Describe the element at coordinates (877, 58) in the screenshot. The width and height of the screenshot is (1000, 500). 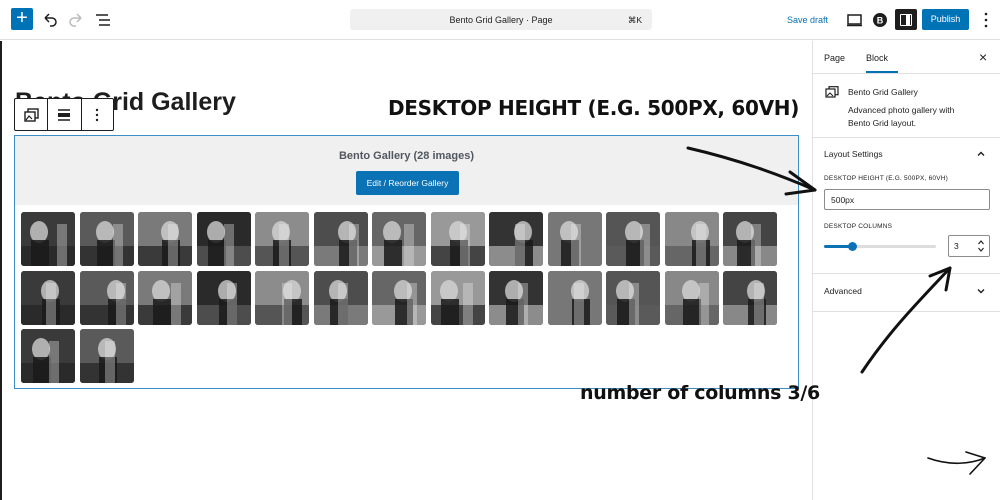
I see `tab-block: Block` at that location.